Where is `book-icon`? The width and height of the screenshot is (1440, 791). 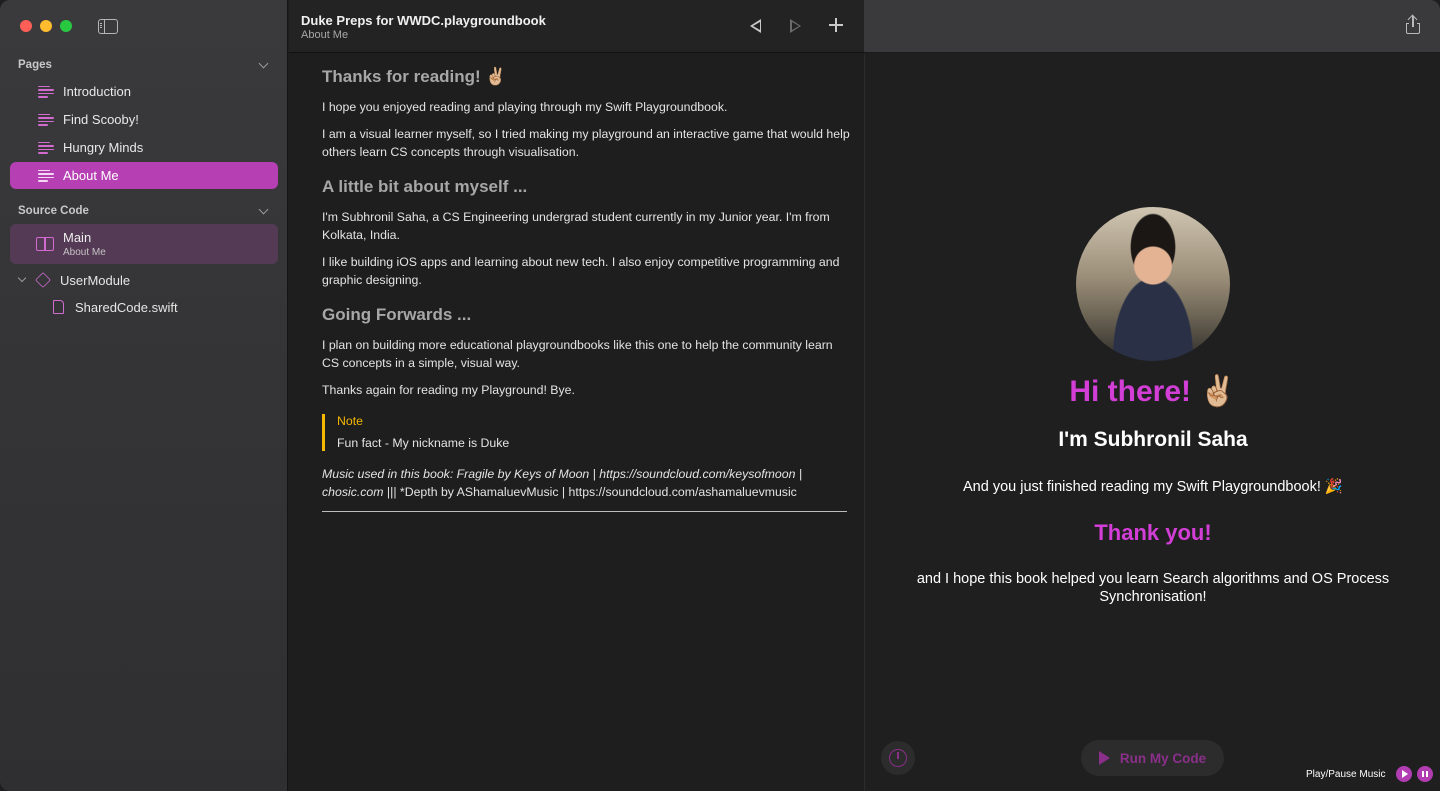
book-icon is located at coordinates (45, 244).